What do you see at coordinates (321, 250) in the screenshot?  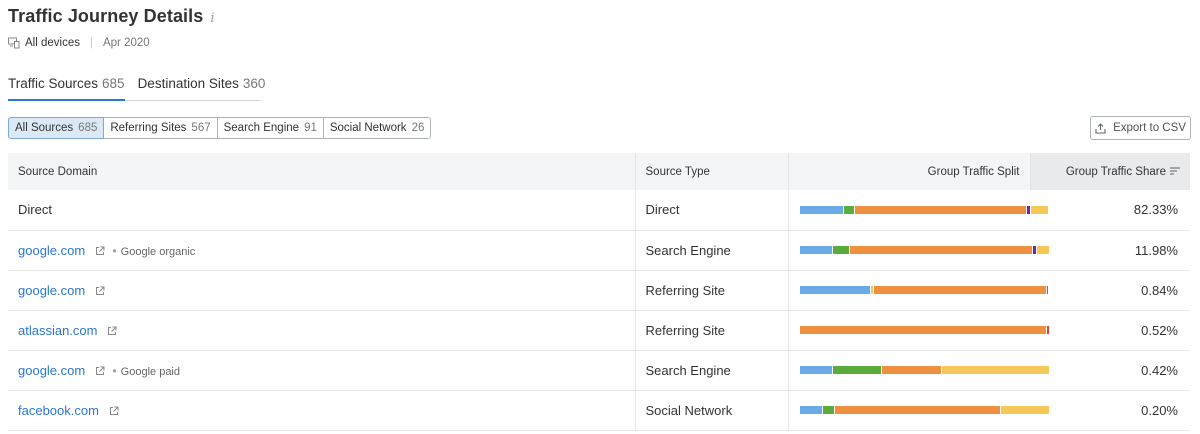 I see `source-domain-cell: google.com • Google organic` at bounding box center [321, 250].